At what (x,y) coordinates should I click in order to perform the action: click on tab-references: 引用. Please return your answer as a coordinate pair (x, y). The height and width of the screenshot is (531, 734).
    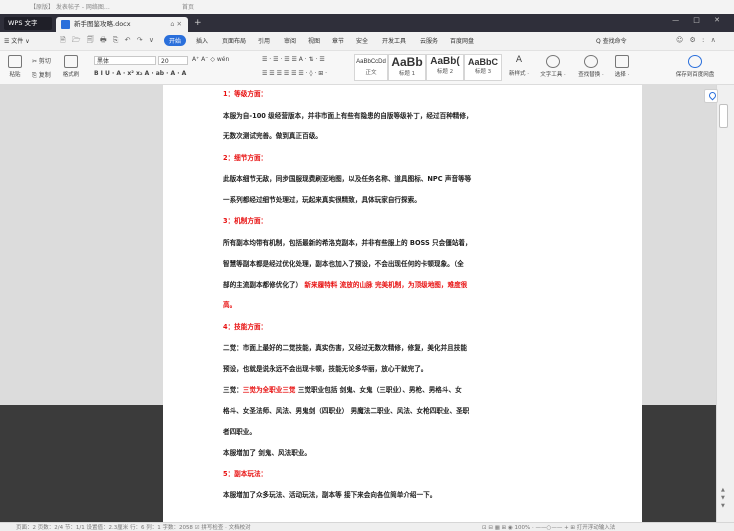
    Looking at the image, I should click on (264, 40).